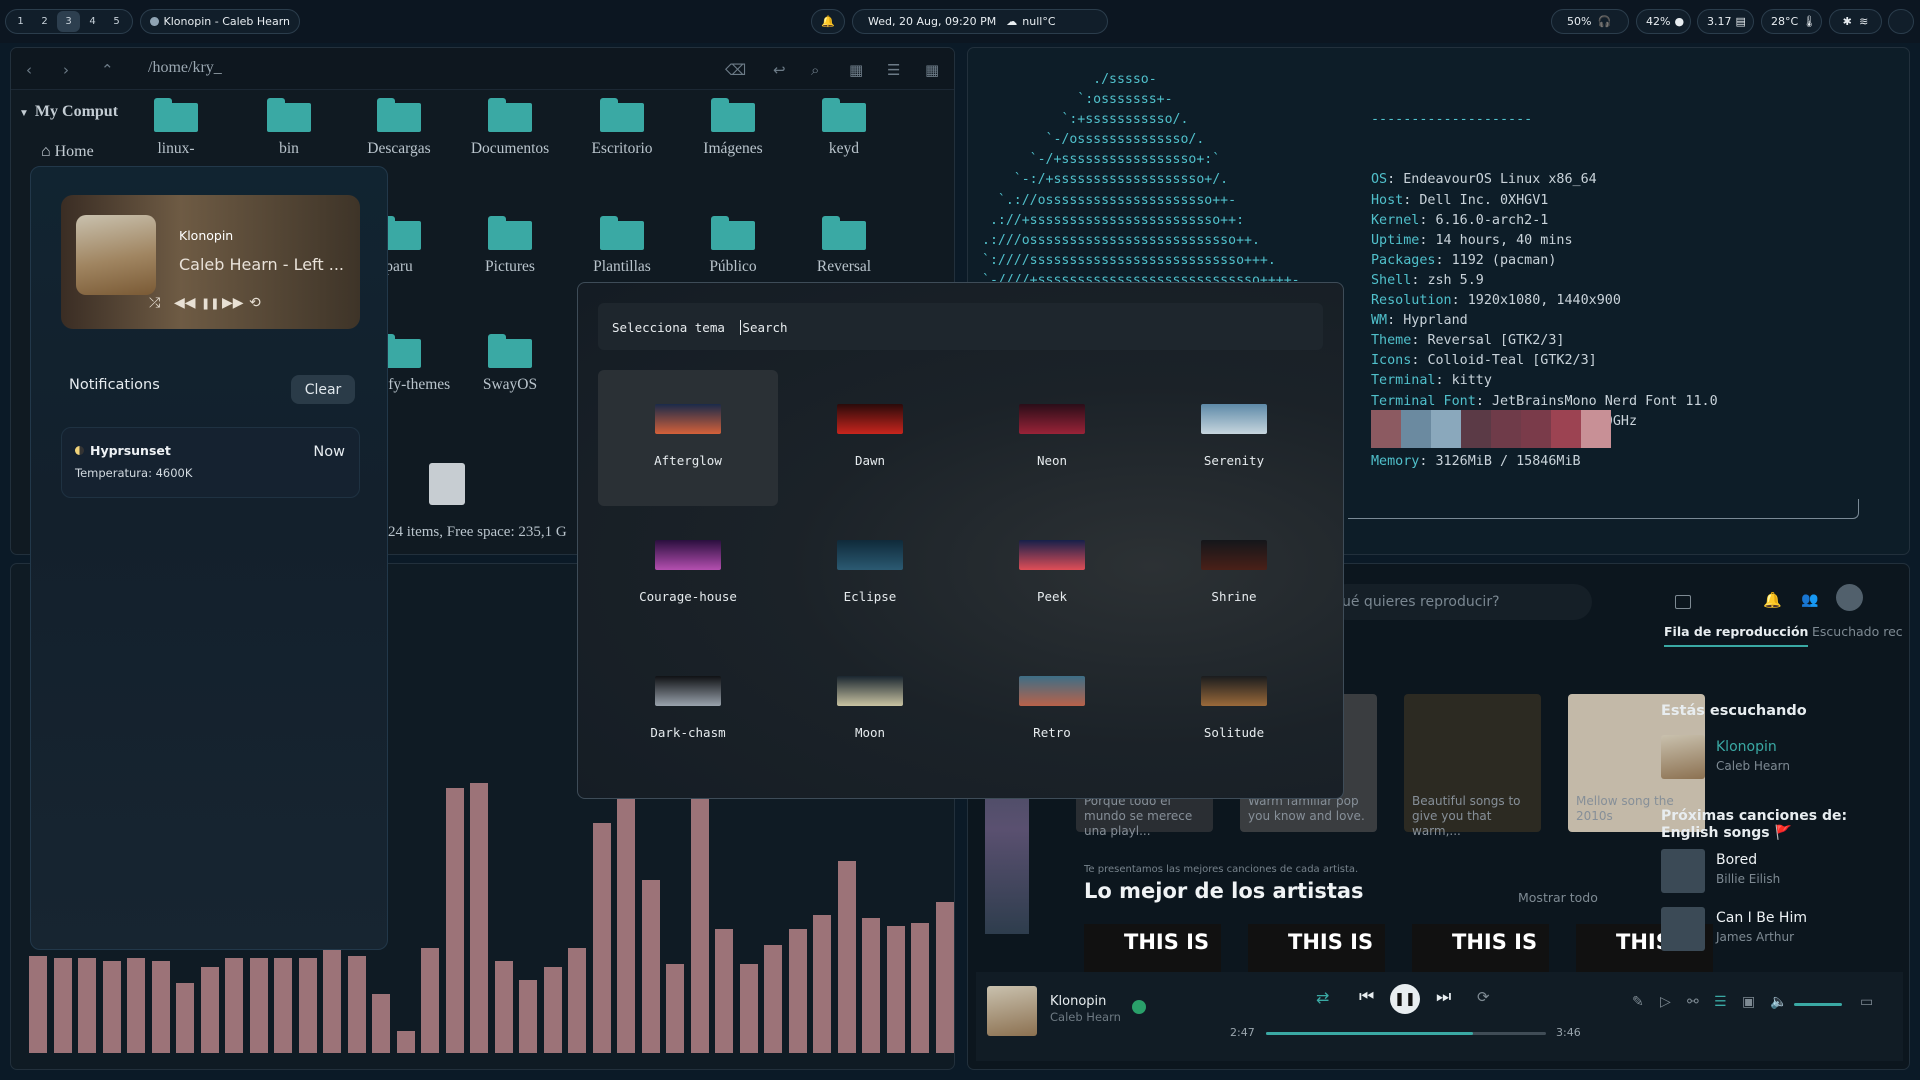 Image resolution: width=1920 pixels, height=1080 pixels. What do you see at coordinates (1818, 1004) in the screenshot?
I see `volume-slider` at bounding box center [1818, 1004].